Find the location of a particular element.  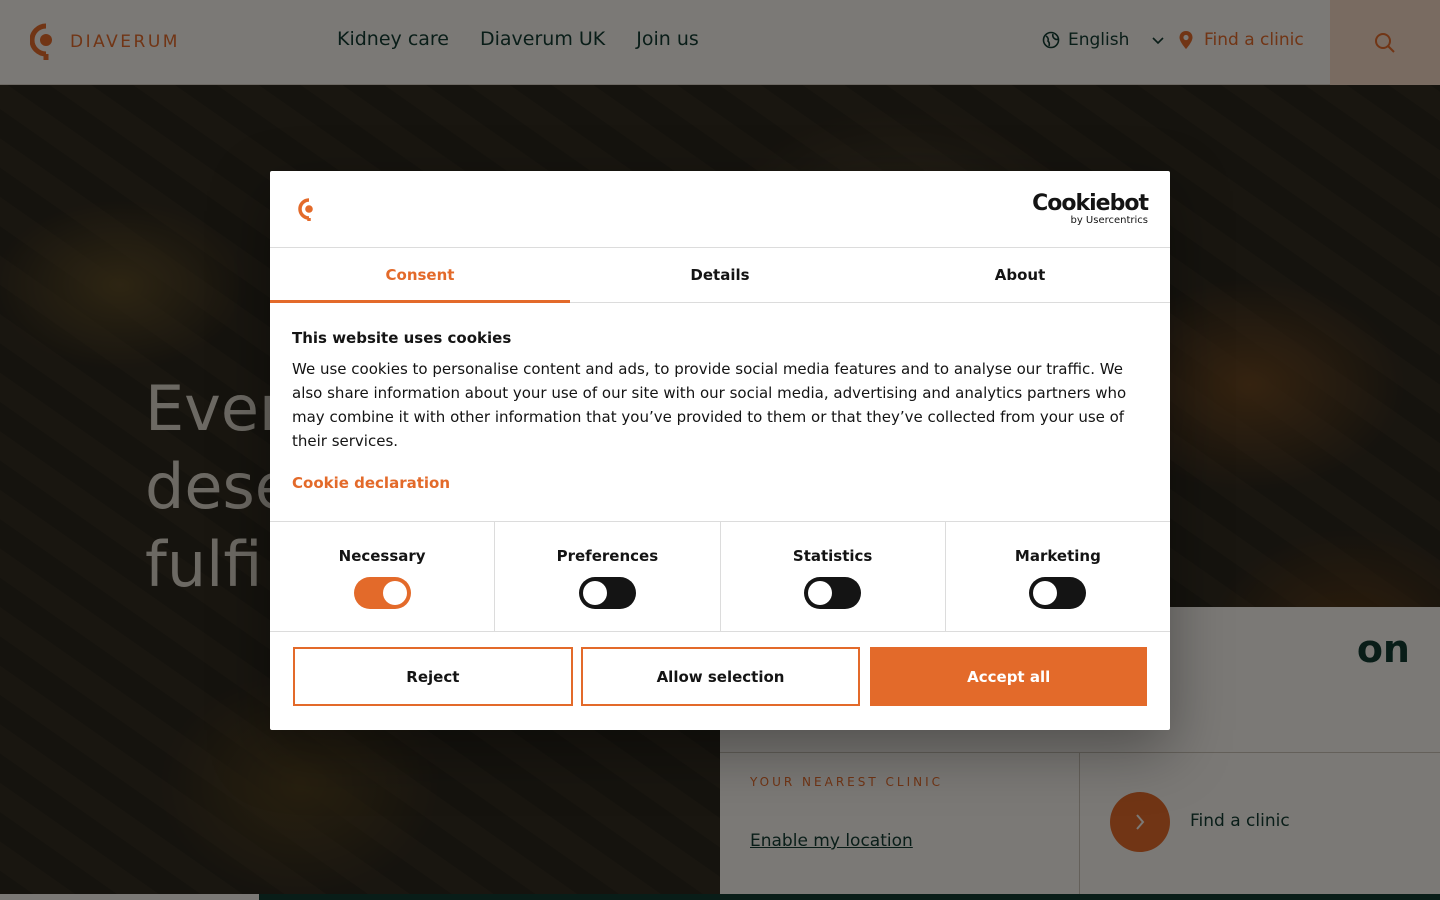

tab-details: Details is located at coordinates (720, 275).